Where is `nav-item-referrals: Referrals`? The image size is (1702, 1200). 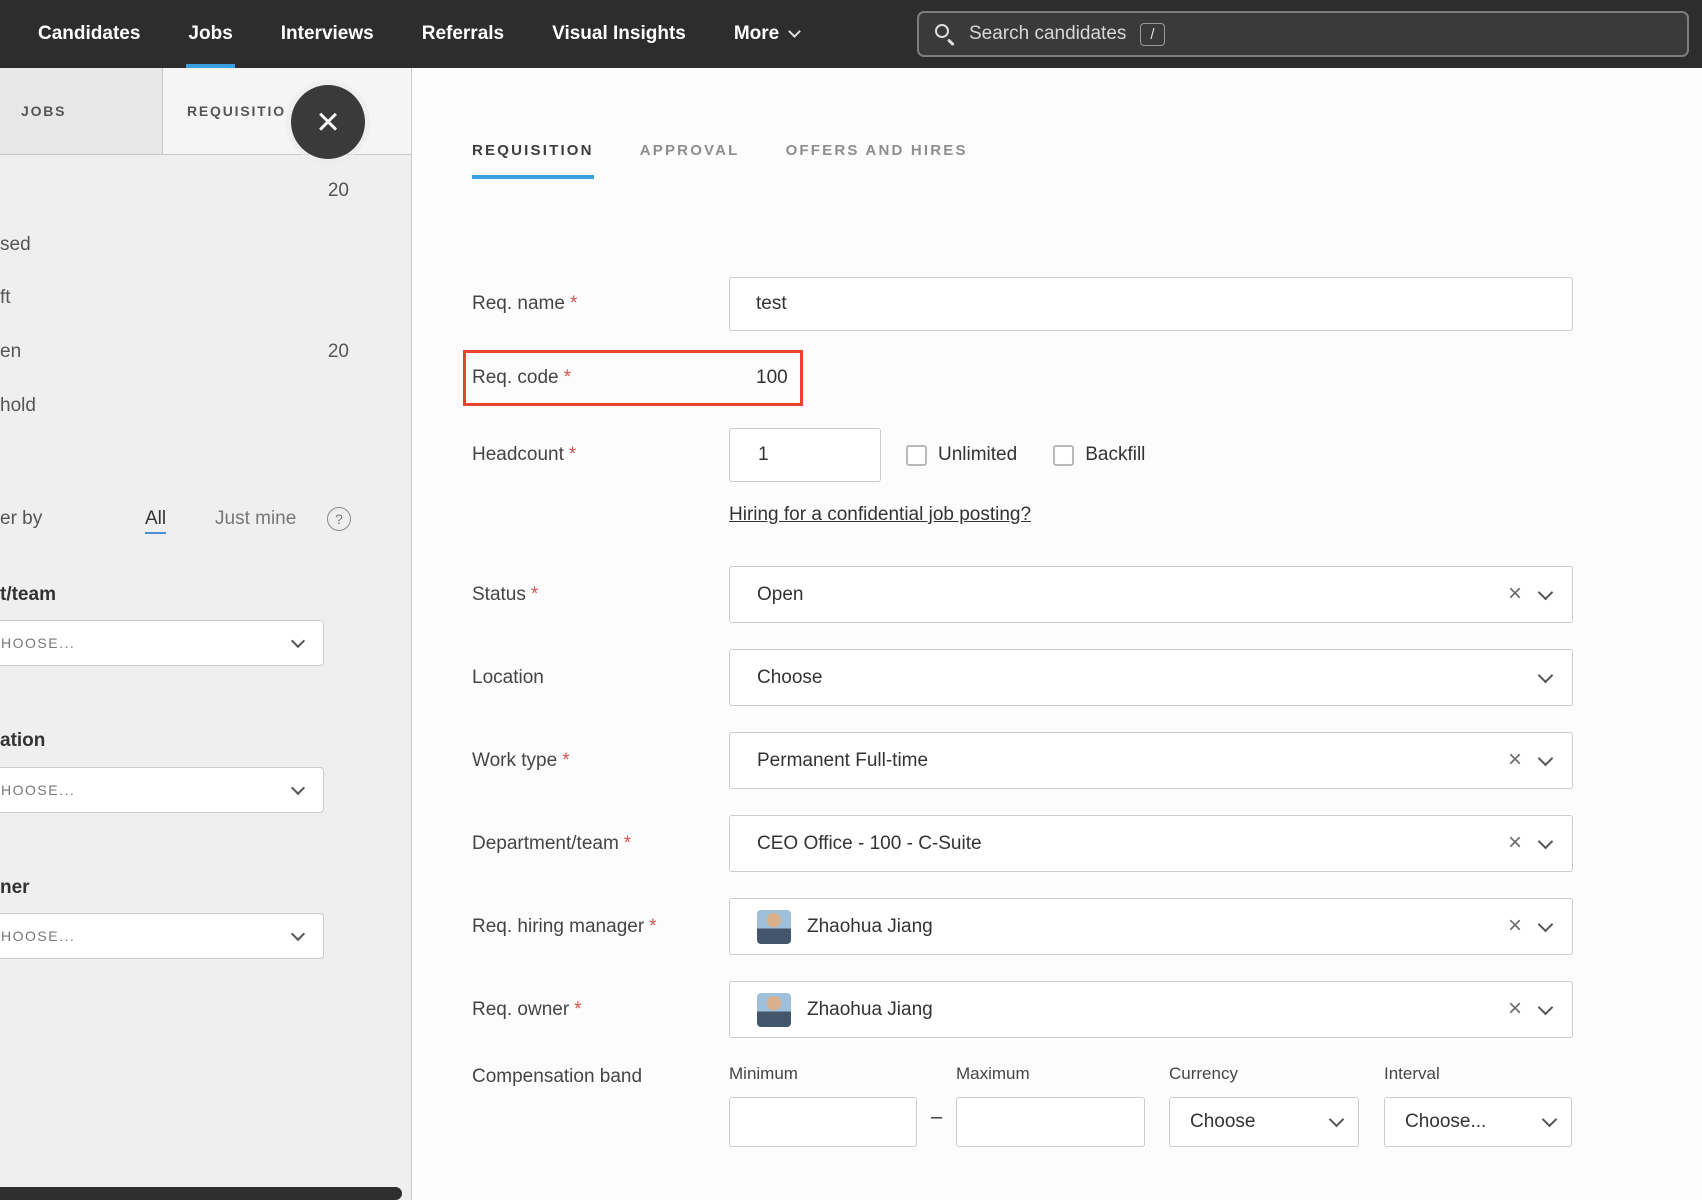
nav-item-referrals: Referrals is located at coordinates (463, 34).